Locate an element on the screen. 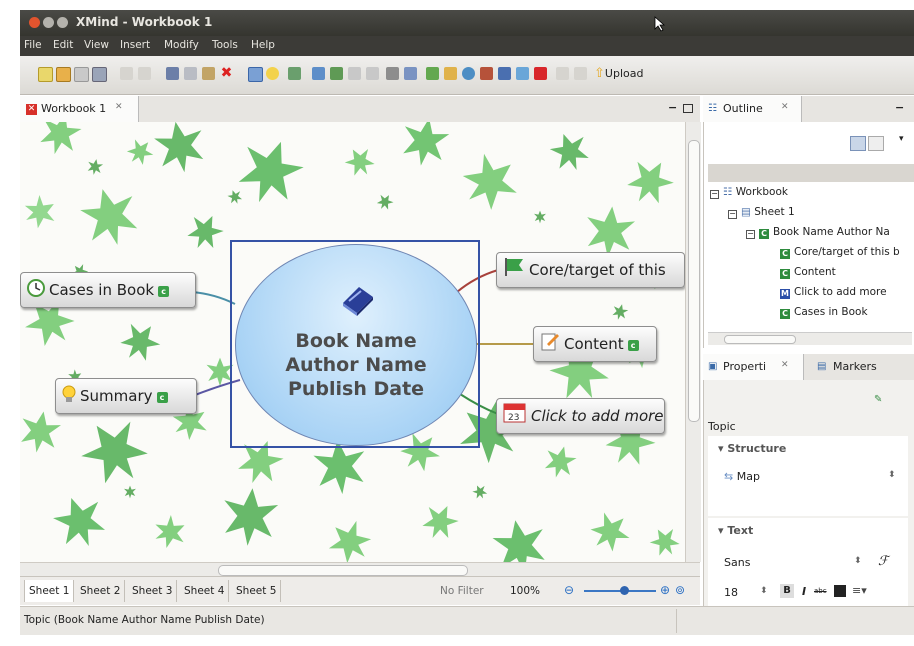 Image resolution: width=914 pixels, height=646 pixels. outline-item-sheet: − ▤ Sheet 1 is located at coordinates (761, 212).